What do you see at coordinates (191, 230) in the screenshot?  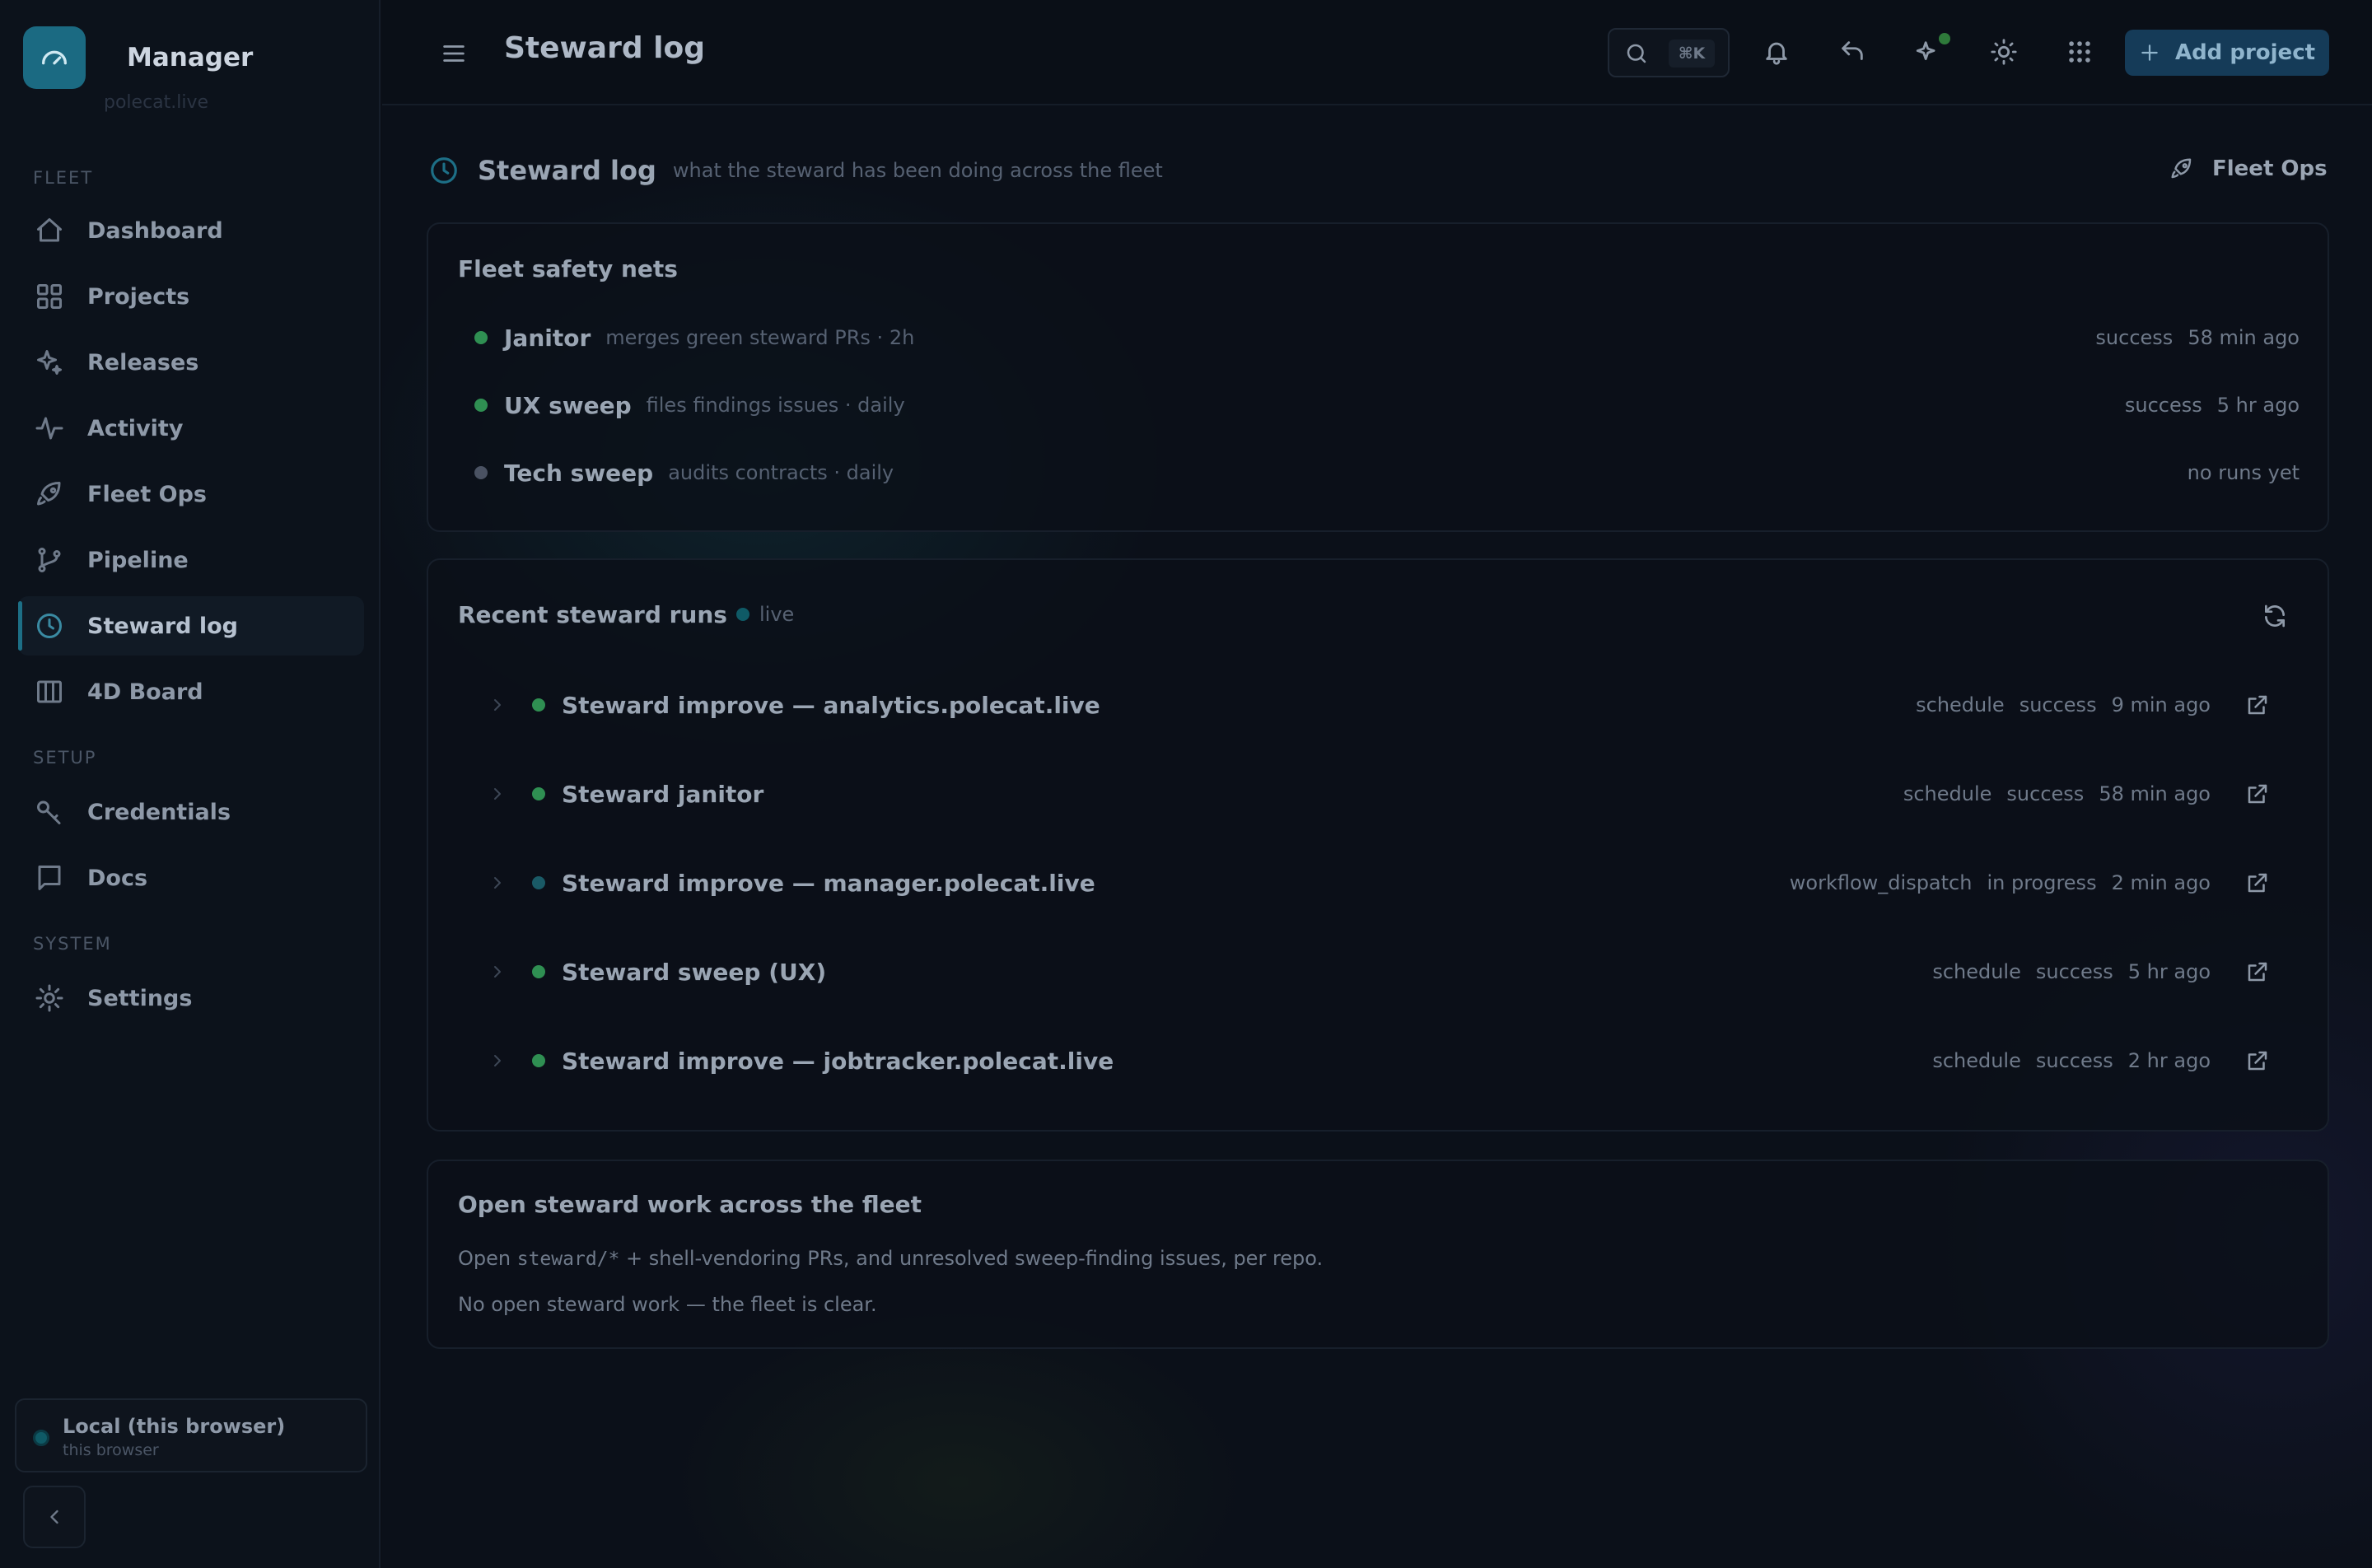 I see `sidebar-item-dashboard: Dashboard` at bounding box center [191, 230].